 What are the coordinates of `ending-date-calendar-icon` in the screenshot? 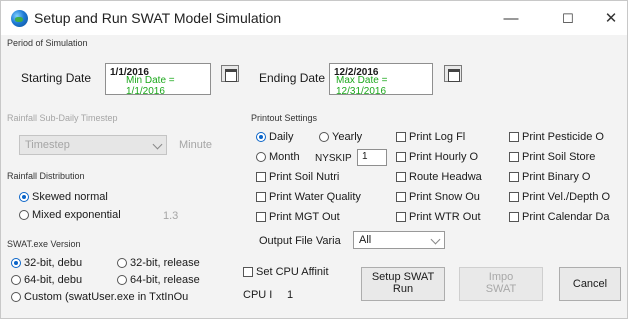 It's located at (453, 73).